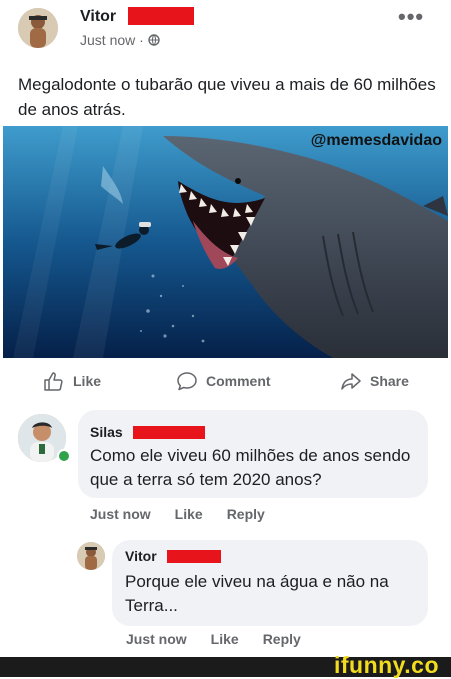 The height and width of the screenshot is (679, 451). Describe the element at coordinates (246, 514) in the screenshot. I see `comment-reply-button: Reply` at that location.